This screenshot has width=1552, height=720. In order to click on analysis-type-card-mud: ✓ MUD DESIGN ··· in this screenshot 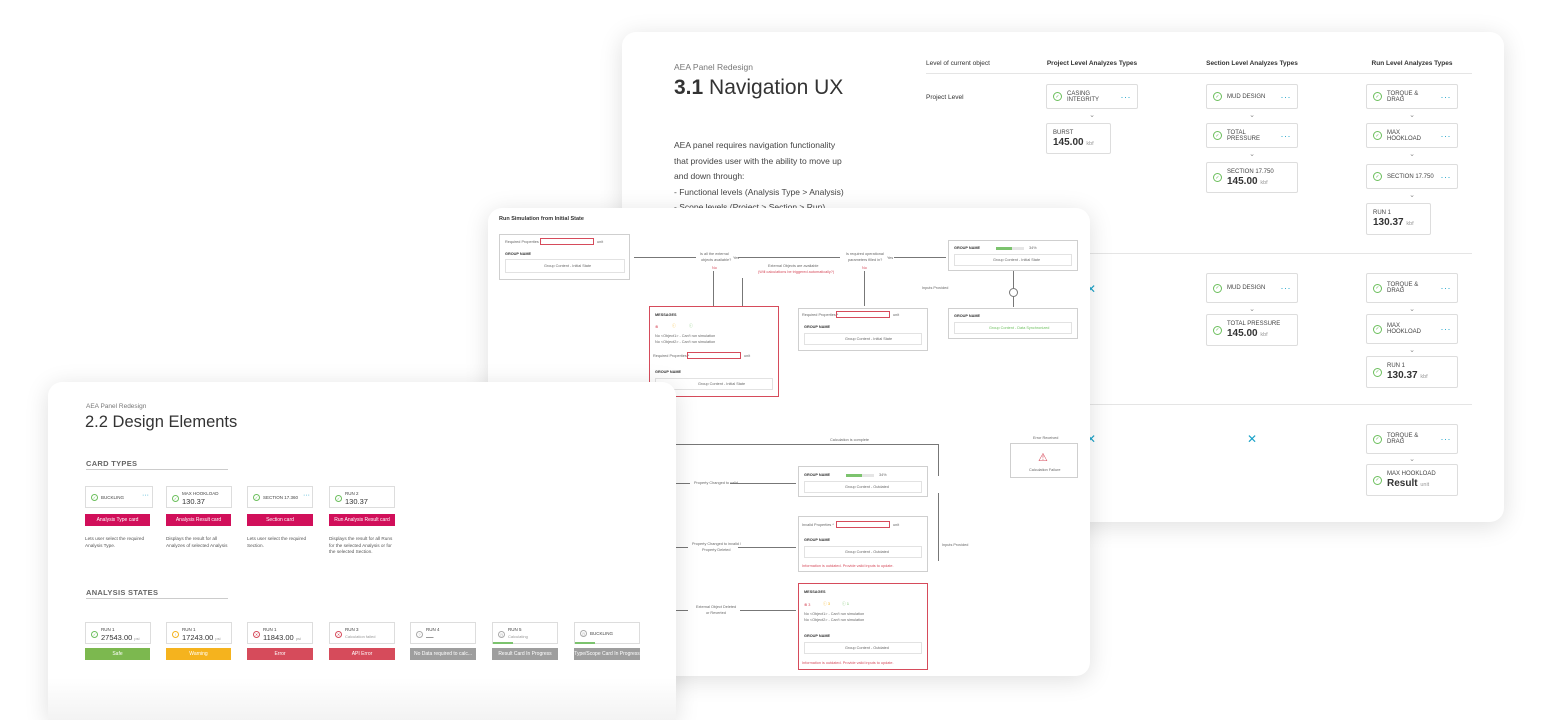, I will do `click(1252, 96)`.